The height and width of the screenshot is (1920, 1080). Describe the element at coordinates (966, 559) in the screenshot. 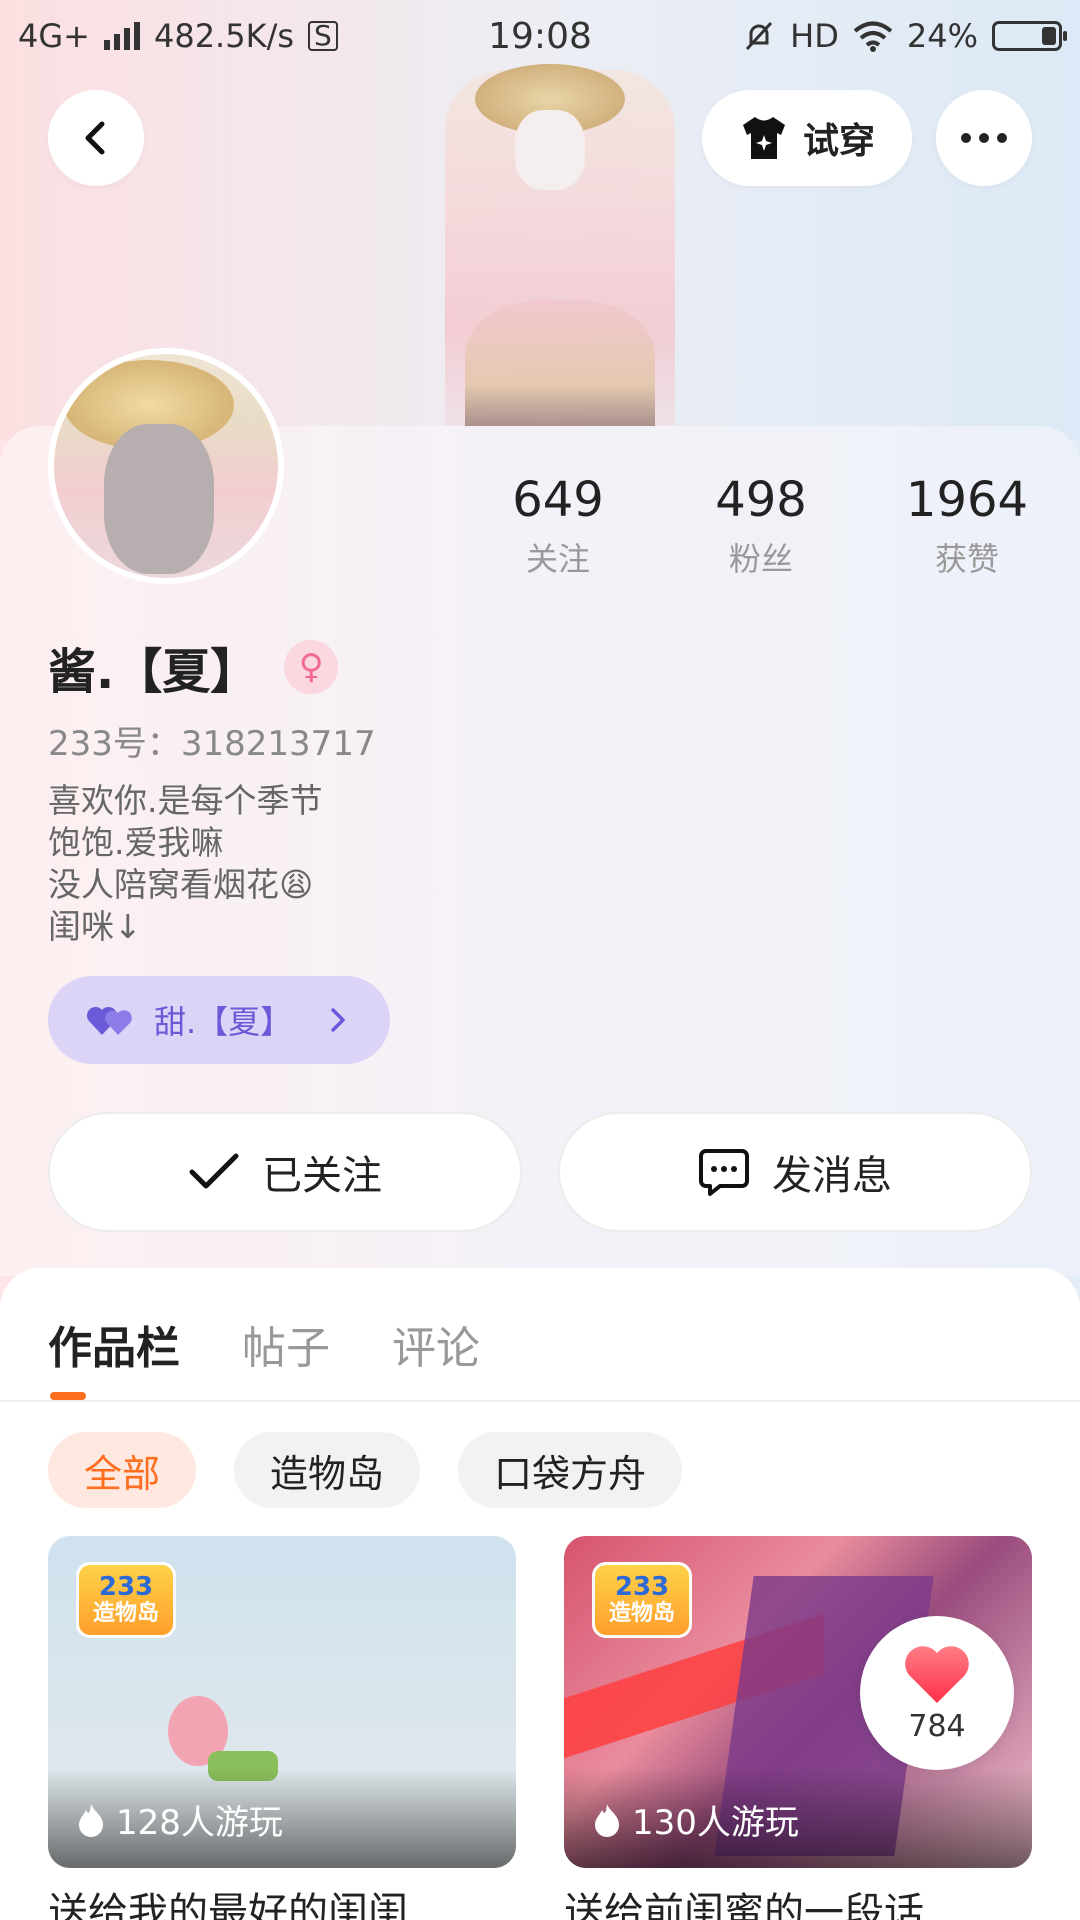

I see `stat-label: 获赞` at that location.